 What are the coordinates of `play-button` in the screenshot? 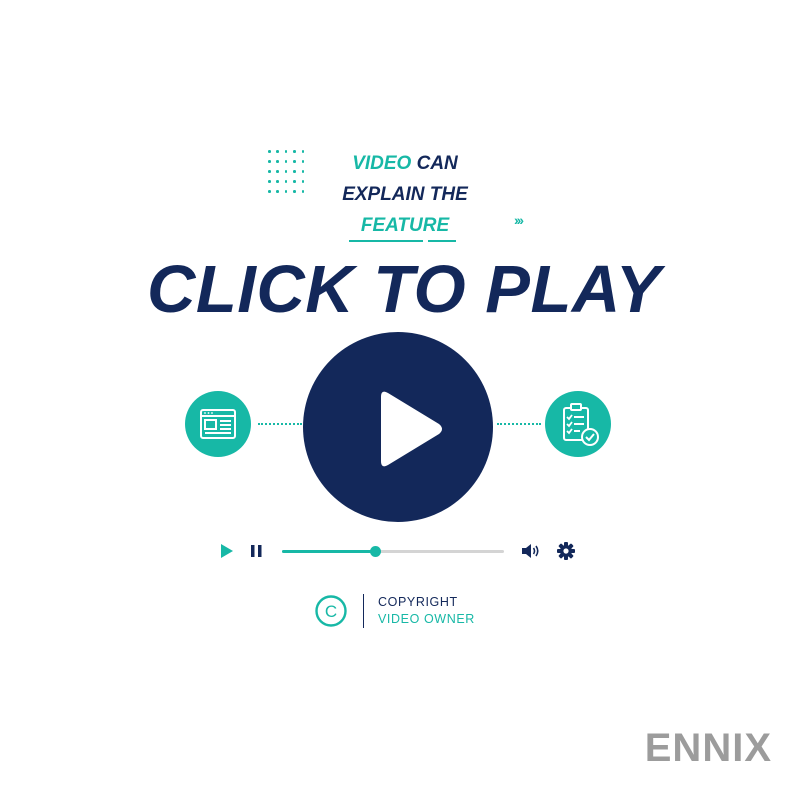 It's located at (398, 427).